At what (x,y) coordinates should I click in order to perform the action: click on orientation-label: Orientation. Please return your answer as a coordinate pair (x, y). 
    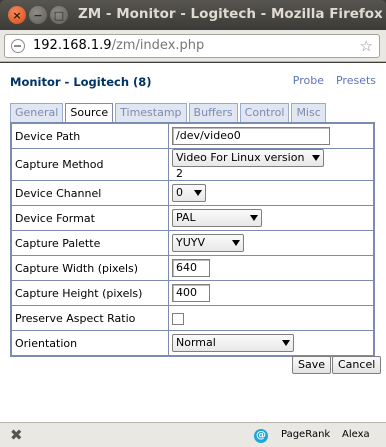
    Looking at the image, I should click on (90, 343).